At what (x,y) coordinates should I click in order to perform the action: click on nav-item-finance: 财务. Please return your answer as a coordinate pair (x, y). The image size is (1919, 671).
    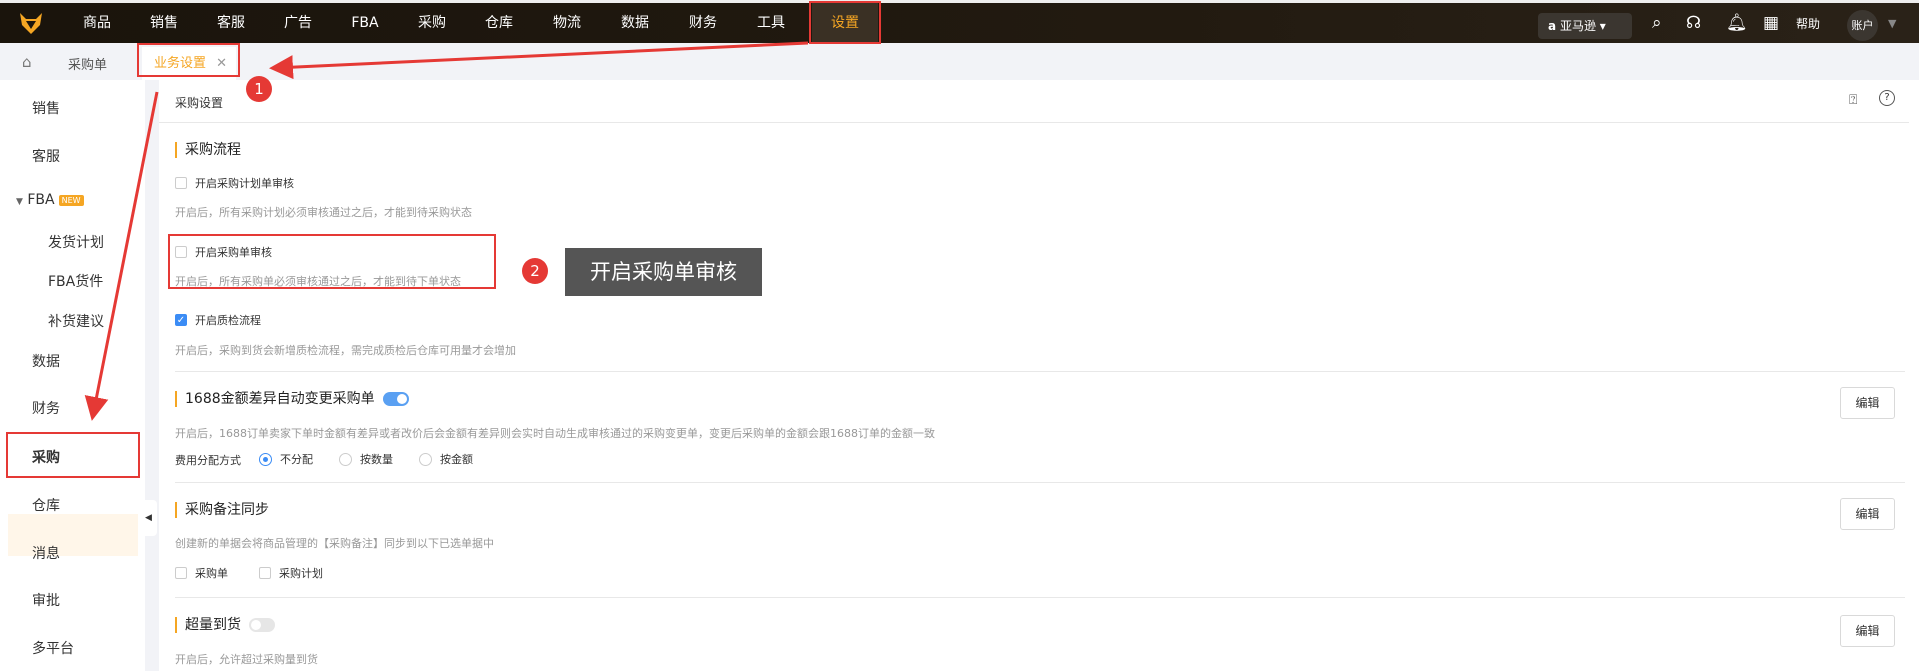
    Looking at the image, I should click on (703, 23).